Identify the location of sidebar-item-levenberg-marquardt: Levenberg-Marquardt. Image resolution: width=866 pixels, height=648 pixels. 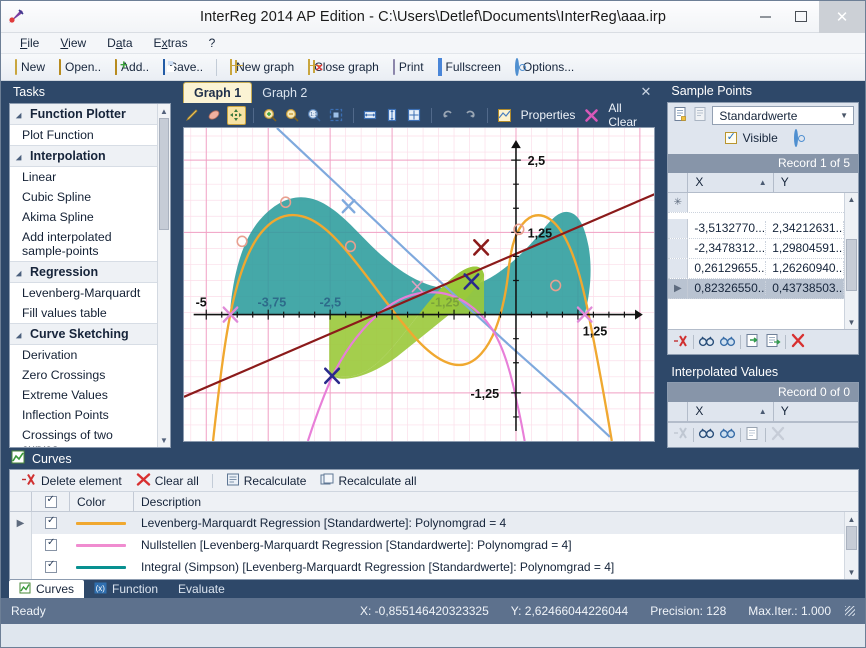
(83, 293).